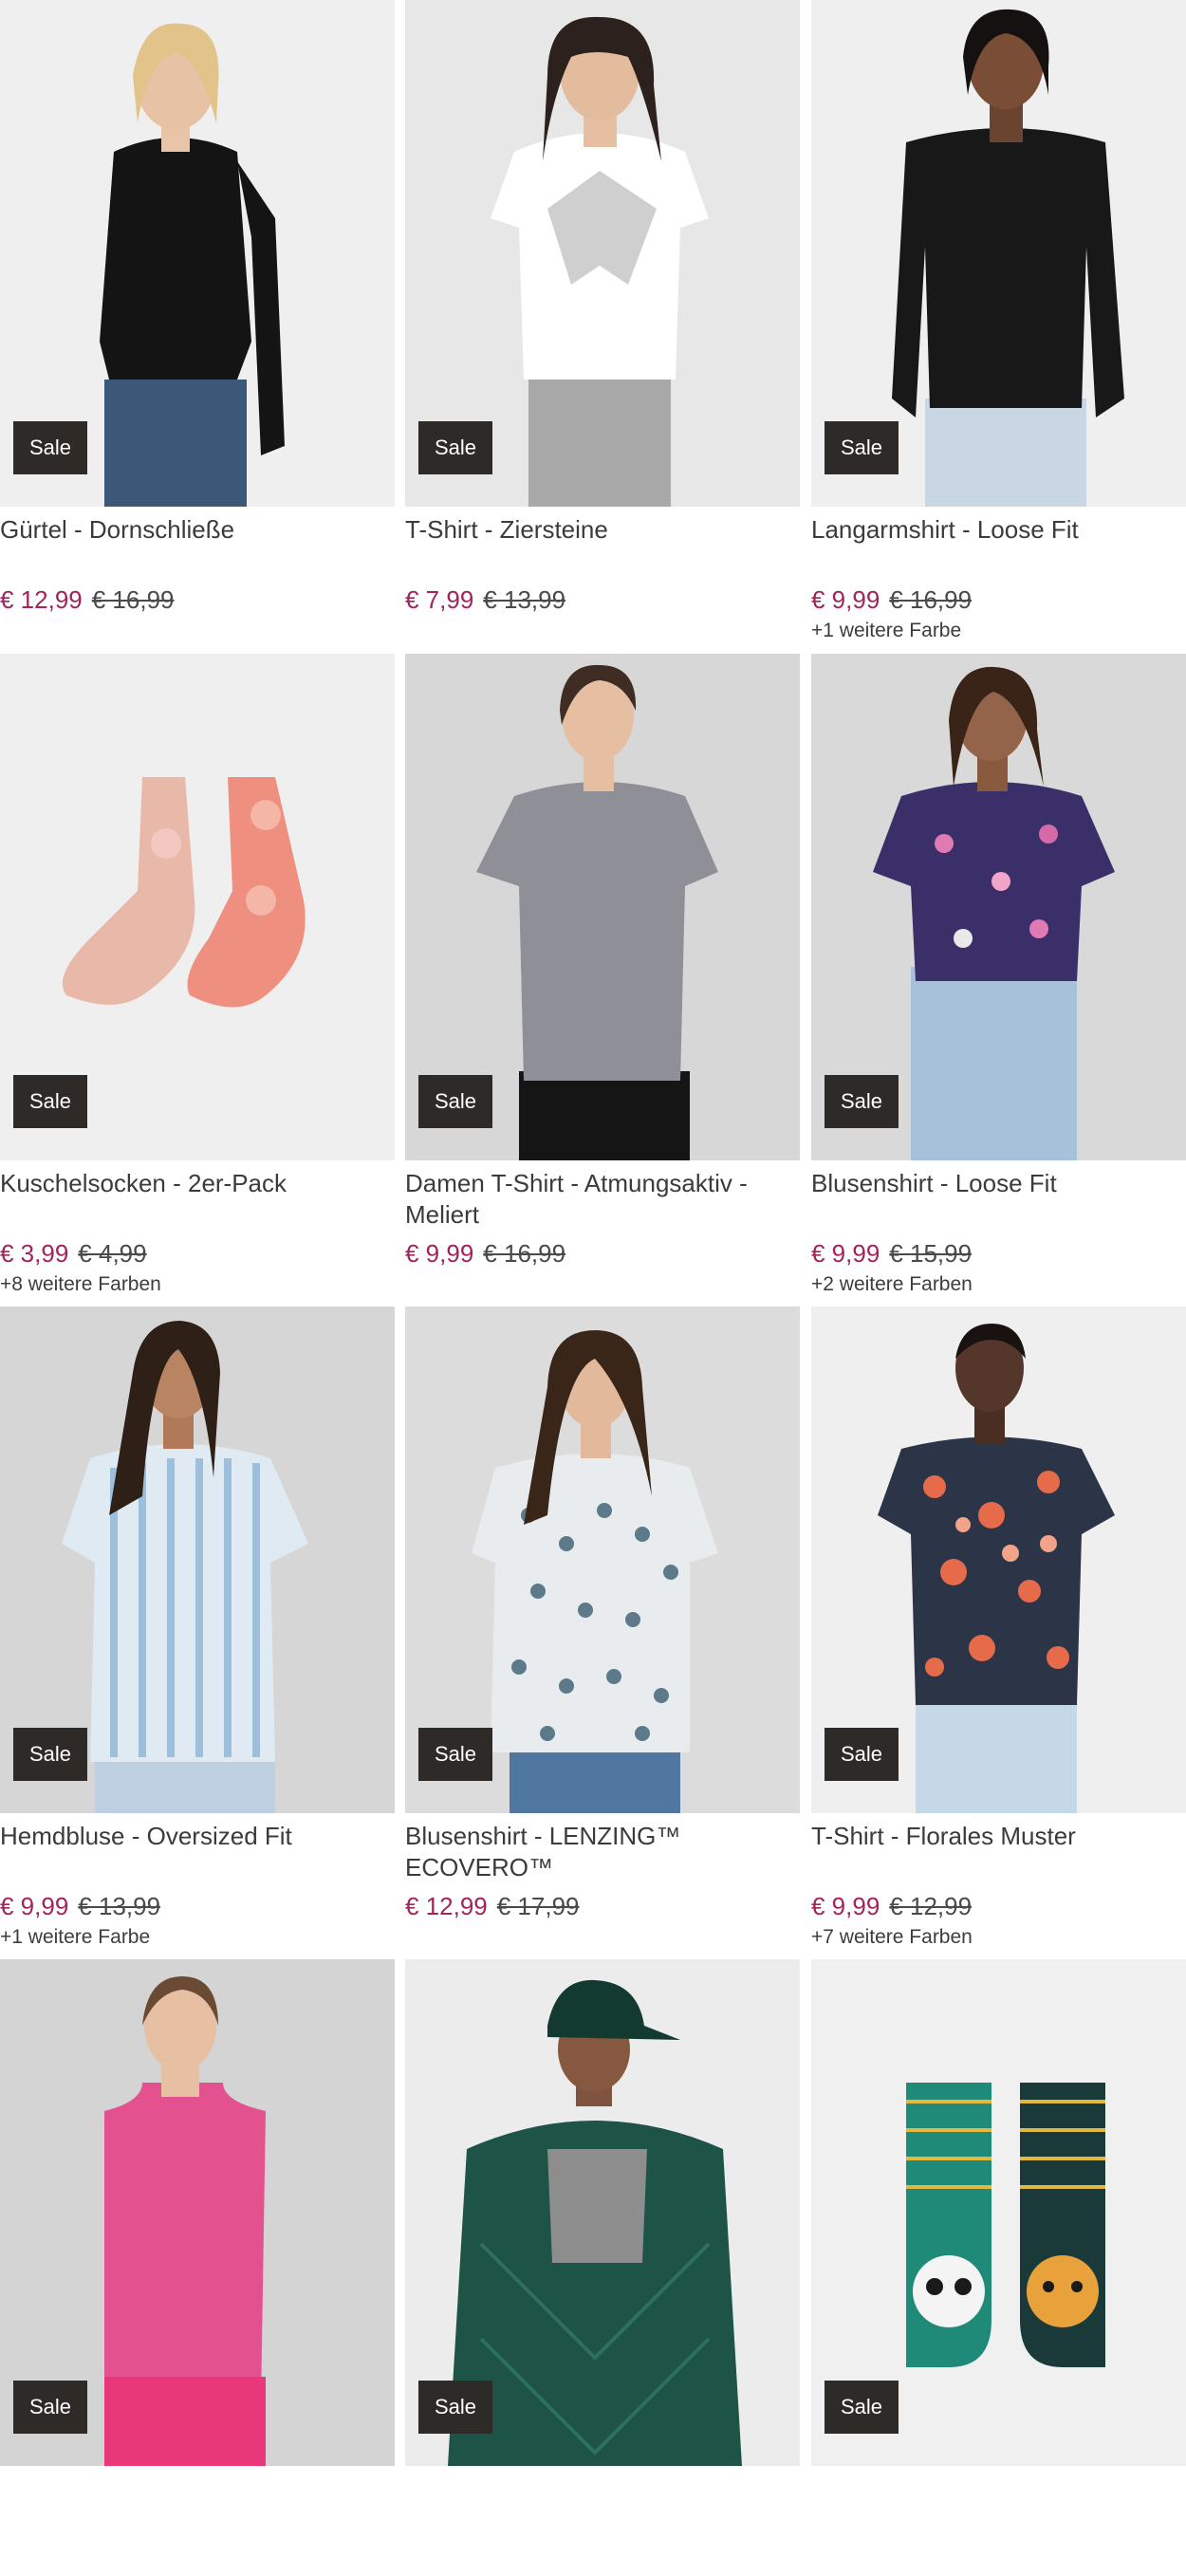 Image resolution: width=1186 pixels, height=2576 pixels. Describe the element at coordinates (439, 599) in the screenshot. I see `sale-price: € 7,99` at that location.